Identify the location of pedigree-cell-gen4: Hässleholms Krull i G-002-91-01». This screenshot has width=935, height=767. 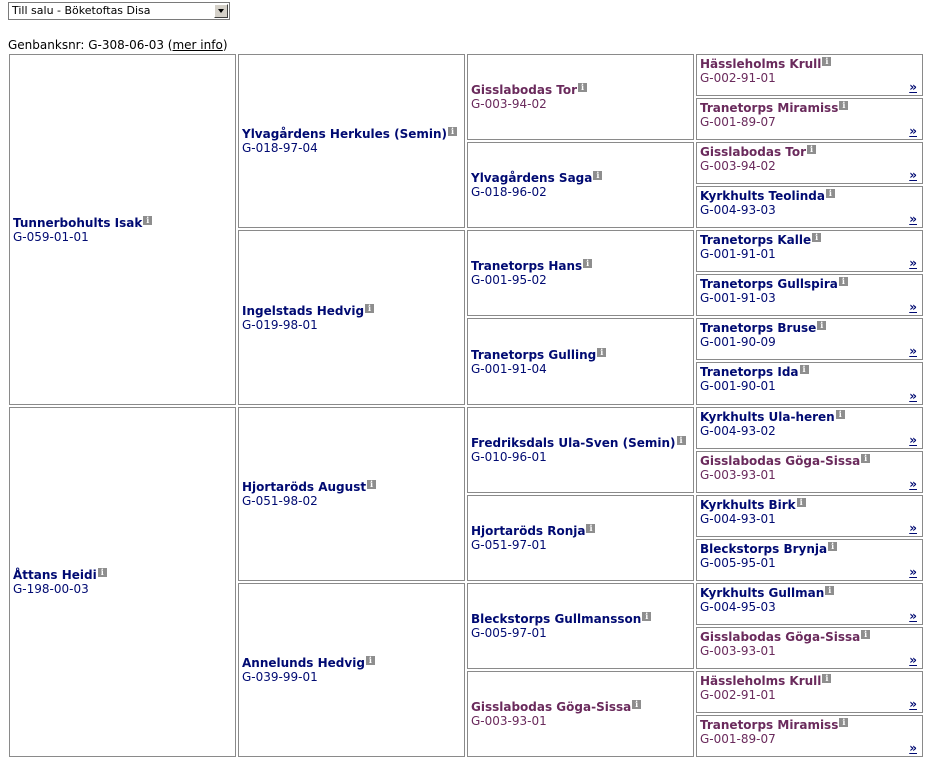
(809, 692).